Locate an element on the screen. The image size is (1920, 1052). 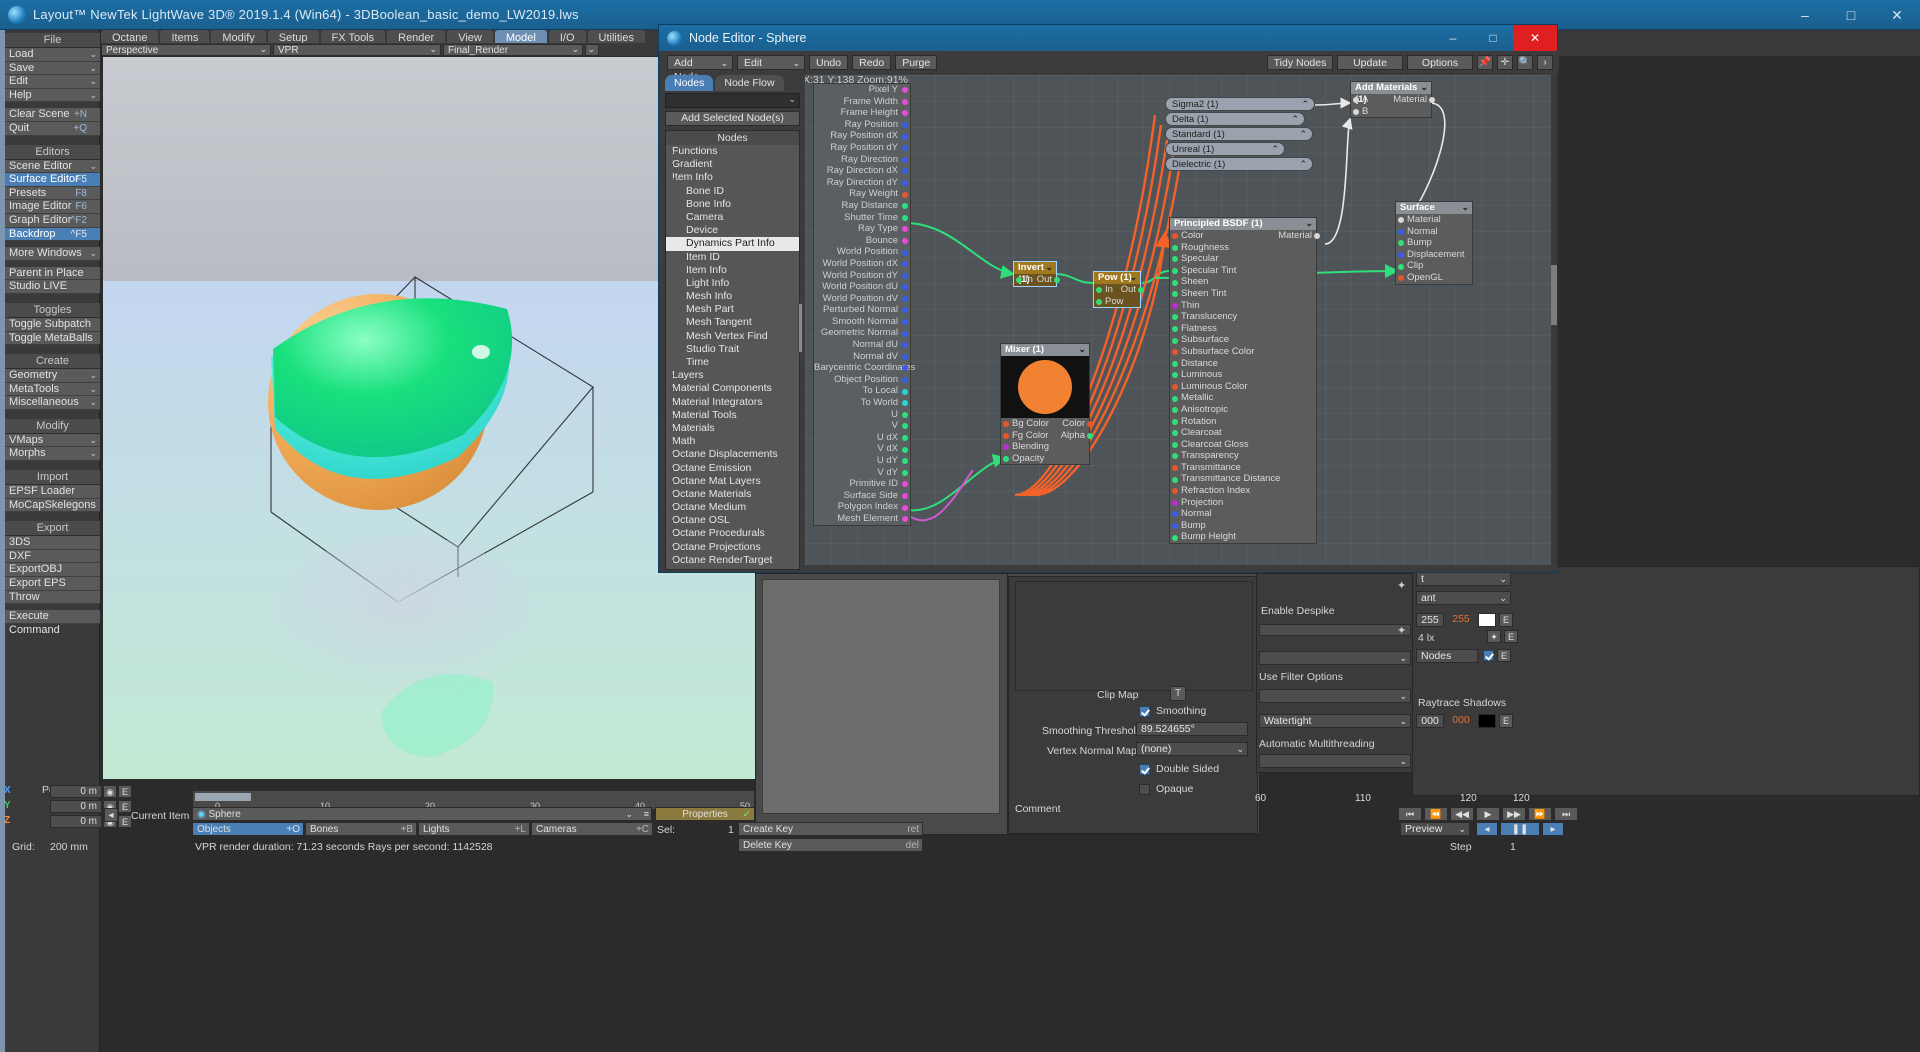
node-tree-item-material-components: › Material Components is located at coordinates (732, 388).